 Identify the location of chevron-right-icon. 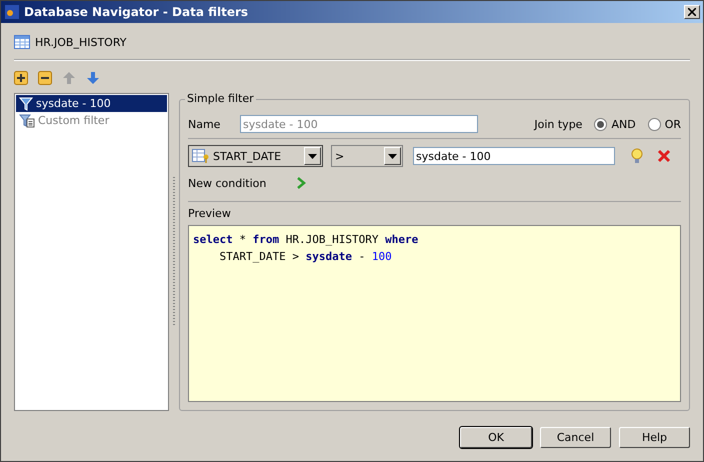
(301, 183).